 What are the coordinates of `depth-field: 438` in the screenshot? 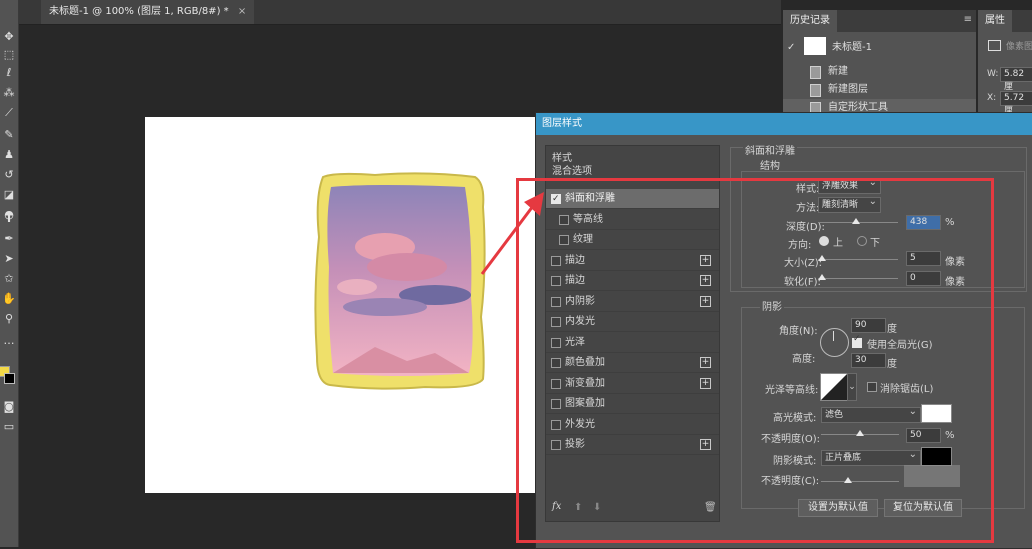 It's located at (923, 222).